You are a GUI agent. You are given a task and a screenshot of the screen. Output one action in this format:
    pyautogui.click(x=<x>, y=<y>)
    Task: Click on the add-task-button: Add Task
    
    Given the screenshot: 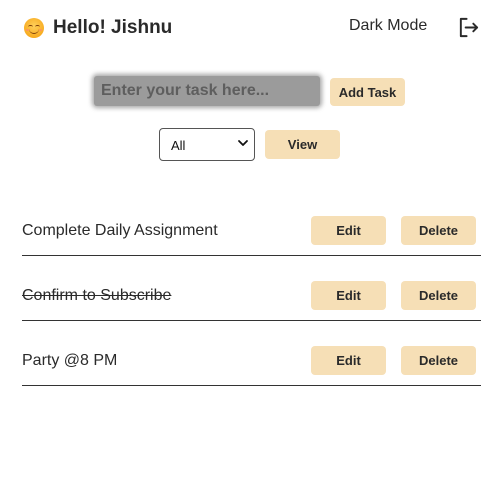 What is the action you would take?
    pyautogui.click(x=367, y=92)
    